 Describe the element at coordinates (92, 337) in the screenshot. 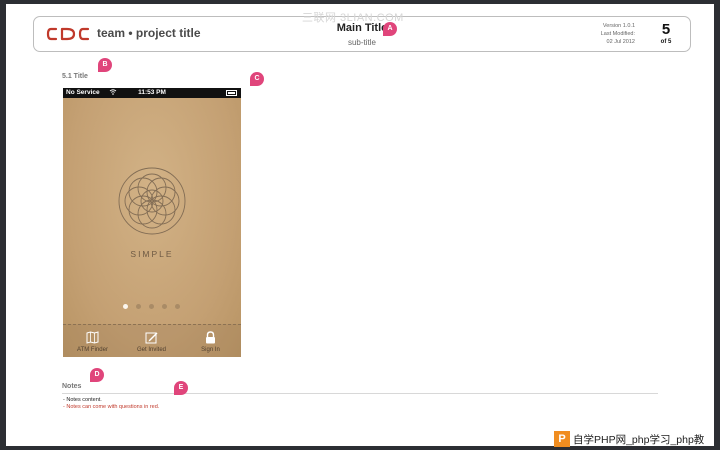

I see `map-book-icon` at that location.